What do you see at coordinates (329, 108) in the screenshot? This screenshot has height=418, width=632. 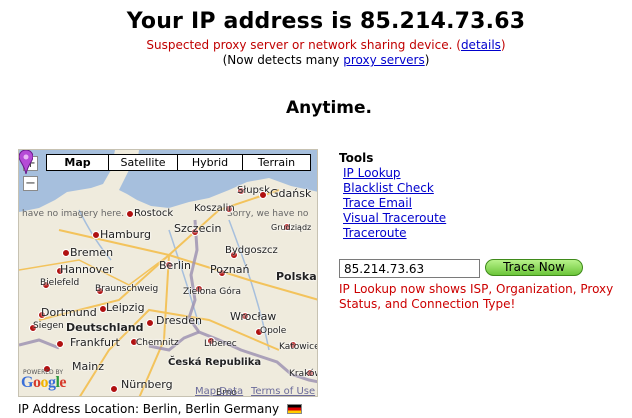 I see `tagline: Anytime.` at bounding box center [329, 108].